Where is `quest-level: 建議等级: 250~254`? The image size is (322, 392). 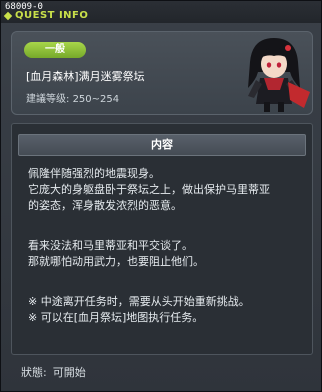 quest-level: 建議等级: 250~254 is located at coordinates (72, 97).